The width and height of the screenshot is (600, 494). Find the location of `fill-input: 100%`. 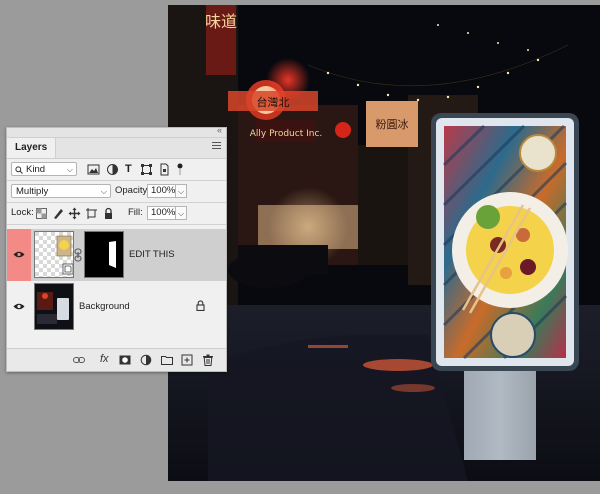

fill-input: 100% is located at coordinates (161, 213).